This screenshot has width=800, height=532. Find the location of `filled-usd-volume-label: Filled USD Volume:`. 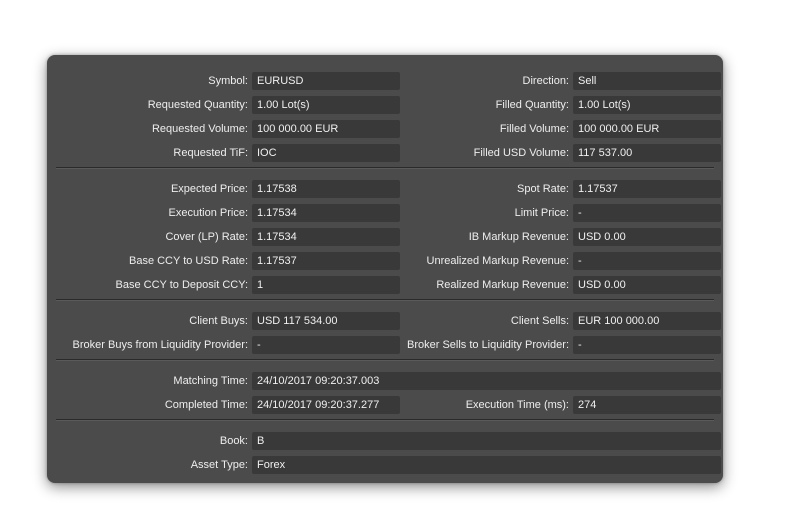

filled-usd-volume-label: Filled USD Volume: is located at coordinates (521, 153).